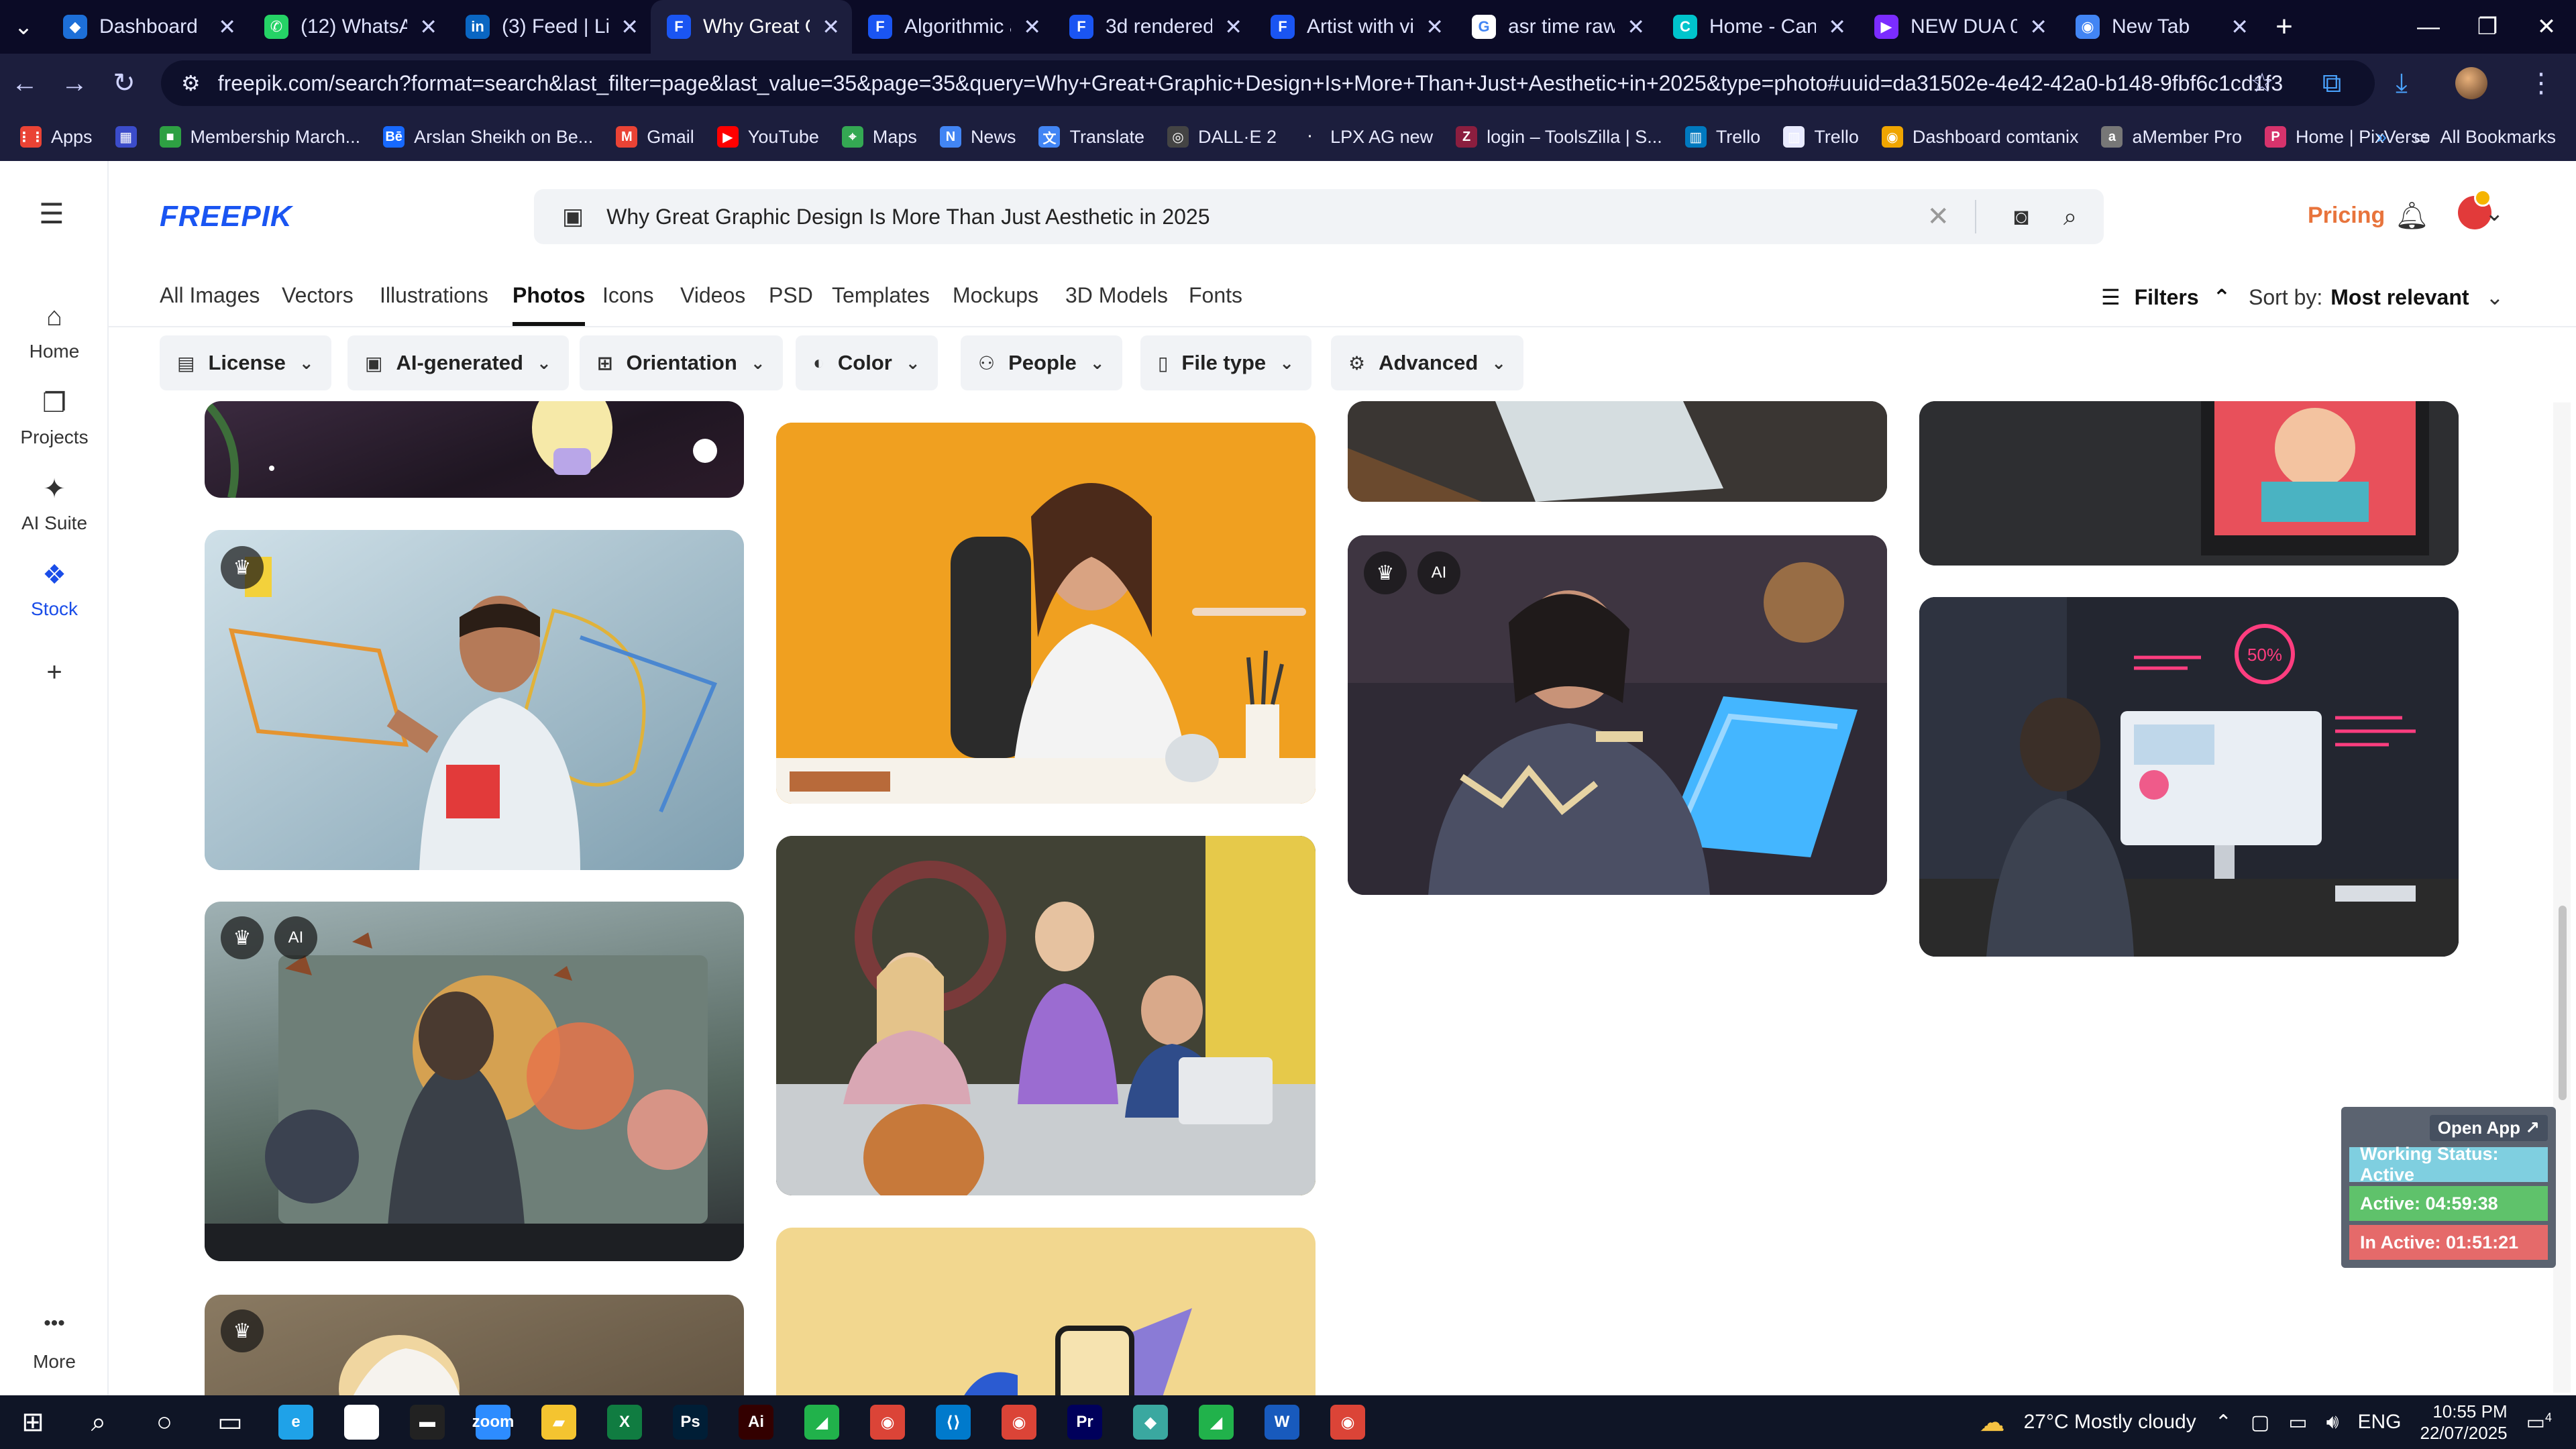  What do you see at coordinates (54, 673) in the screenshot?
I see `sidebar-add-button: +` at bounding box center [54, 673].